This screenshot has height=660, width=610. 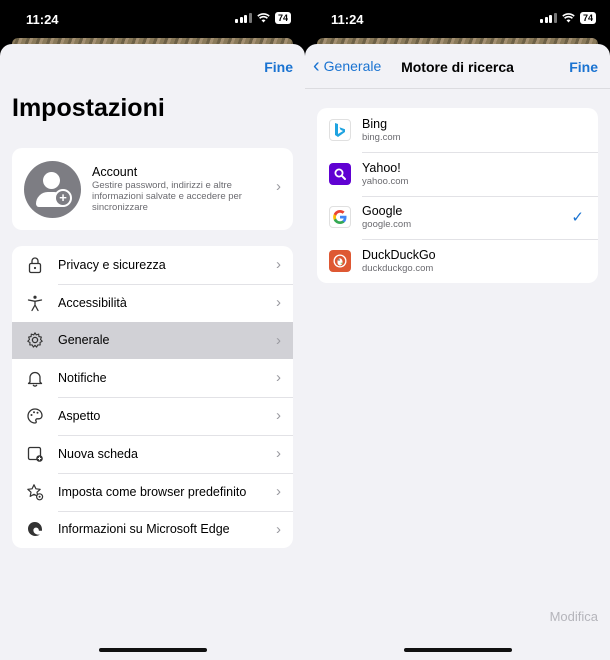 I want to click on menu-item-label: Generale, so click(x=84, y=340).